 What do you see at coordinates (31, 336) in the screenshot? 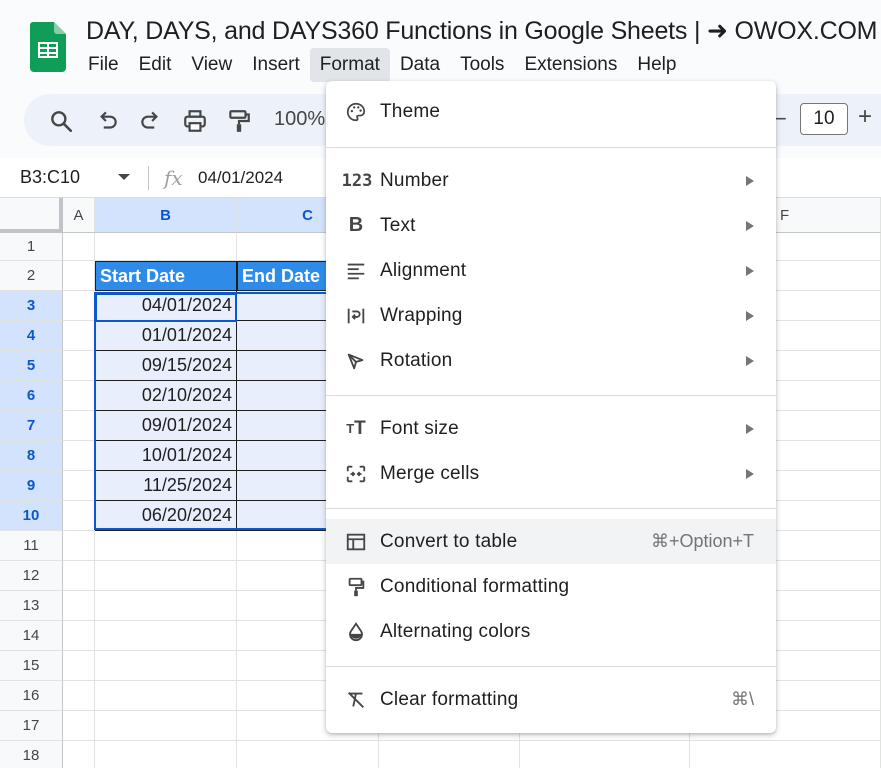
I see `row-header-4: 4` at bounding box center [31, 336].